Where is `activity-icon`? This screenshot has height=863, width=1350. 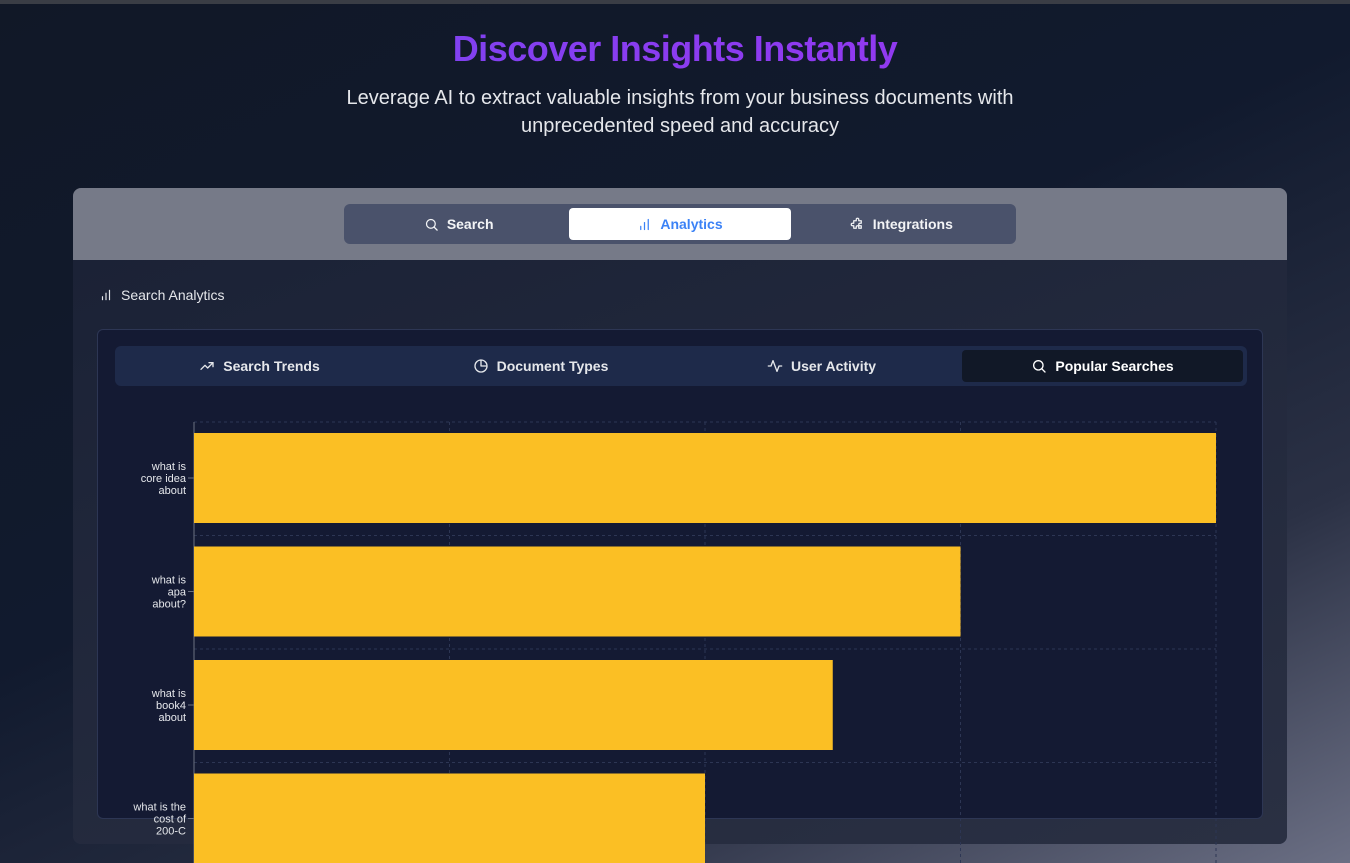
activity-icon is located at coordinates (775, 366).